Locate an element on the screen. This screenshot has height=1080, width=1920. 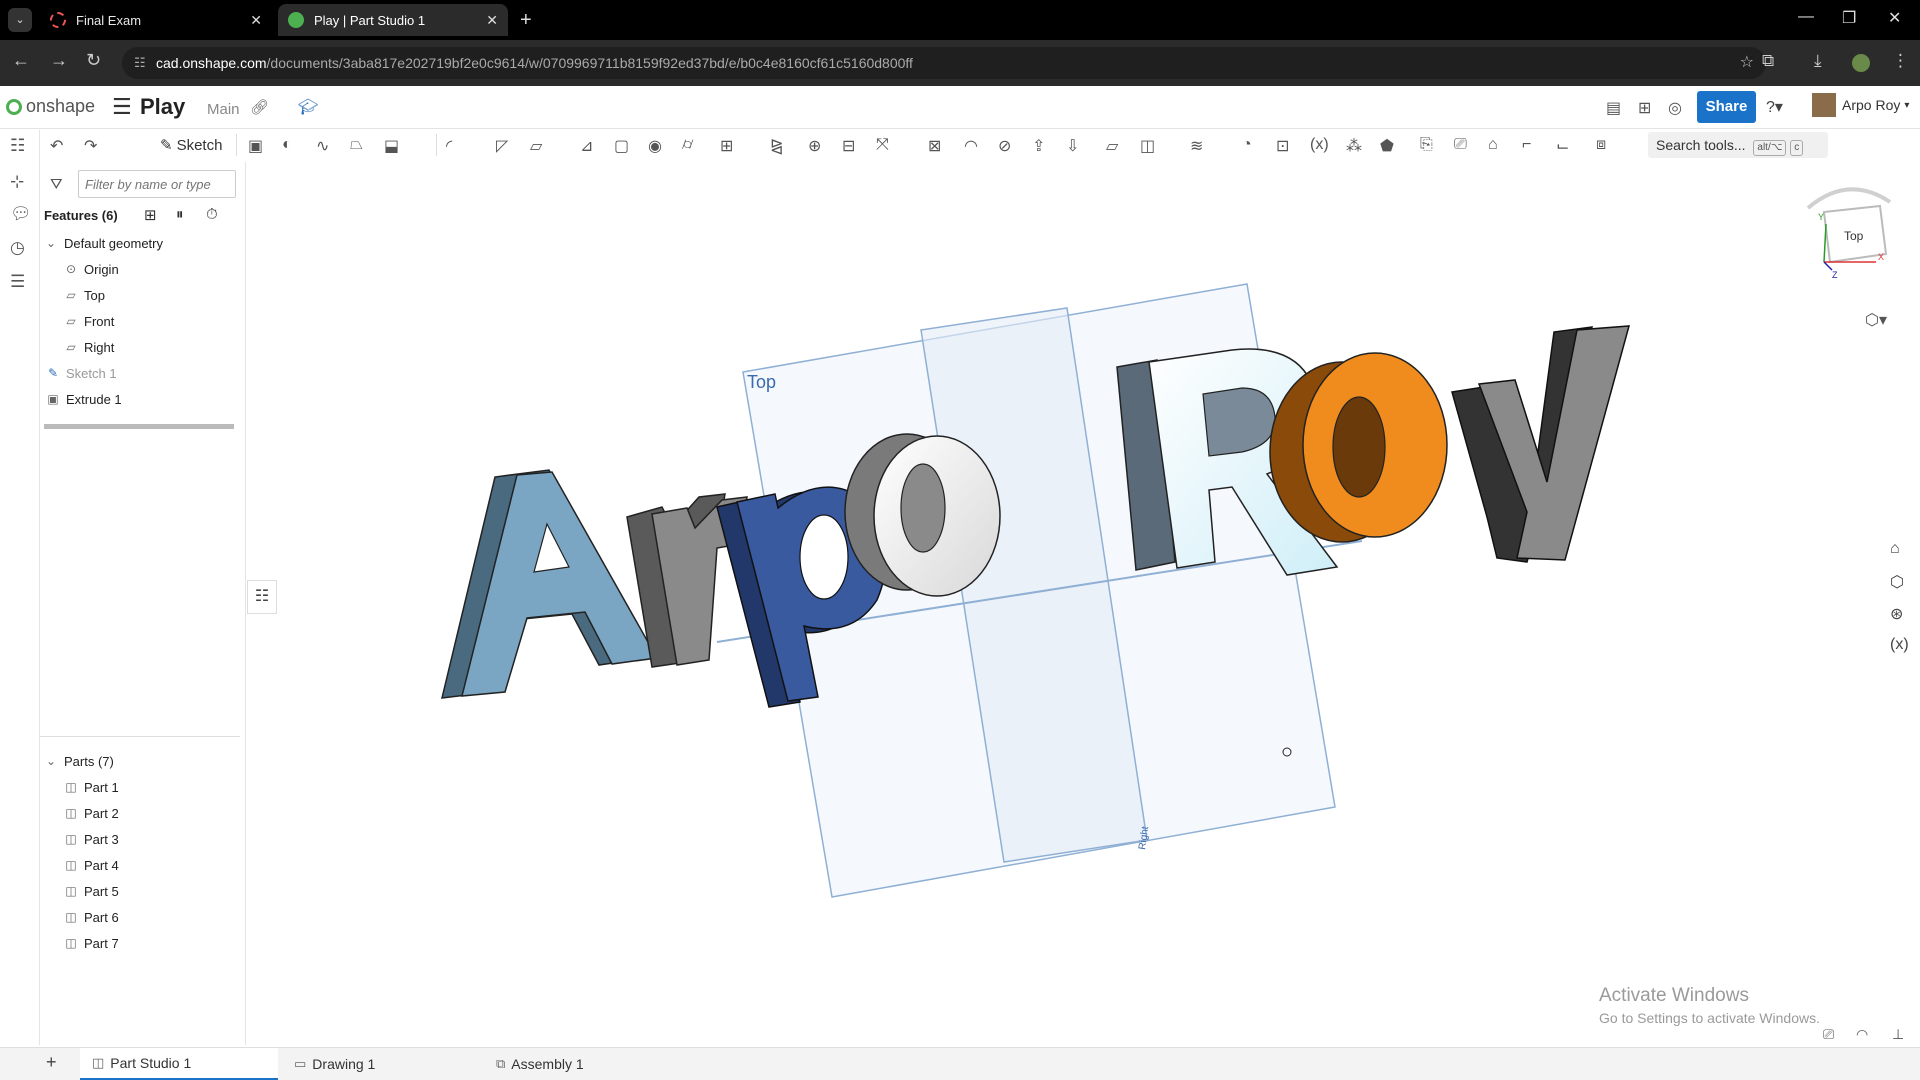
back-icon: ← is located at coordinates (21, 60).